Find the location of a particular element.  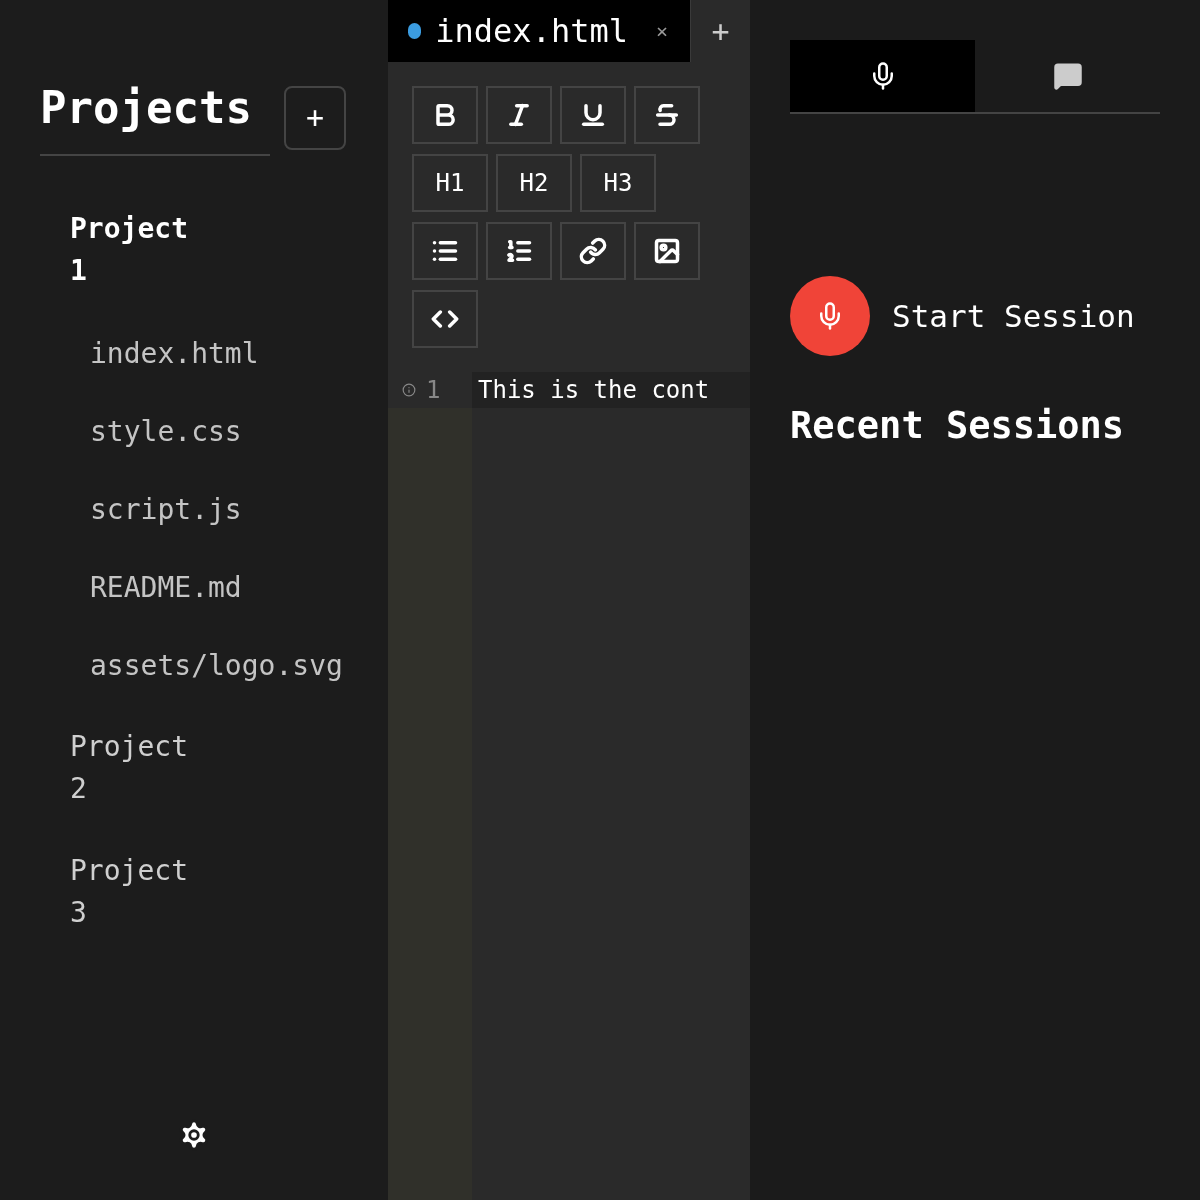

file-item: style.css is located at coordinates (239, 432).